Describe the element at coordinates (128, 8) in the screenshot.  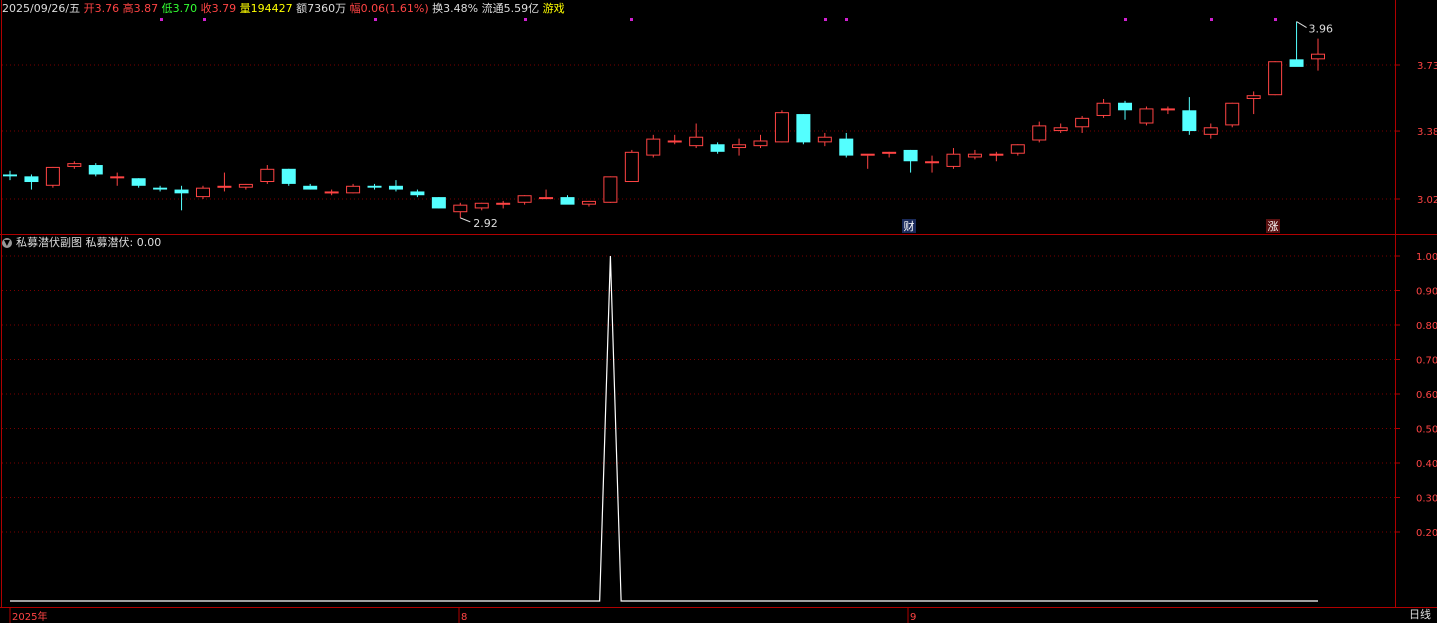
I see `high-label: 高` at that location.